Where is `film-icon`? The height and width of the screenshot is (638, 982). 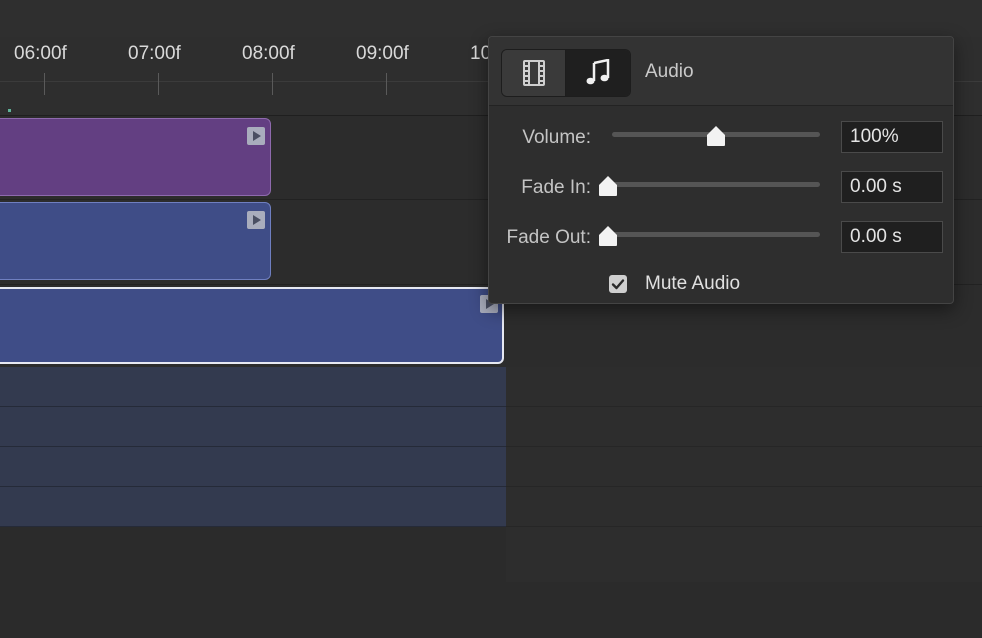 film-icon is located at coordinates (533, 73).